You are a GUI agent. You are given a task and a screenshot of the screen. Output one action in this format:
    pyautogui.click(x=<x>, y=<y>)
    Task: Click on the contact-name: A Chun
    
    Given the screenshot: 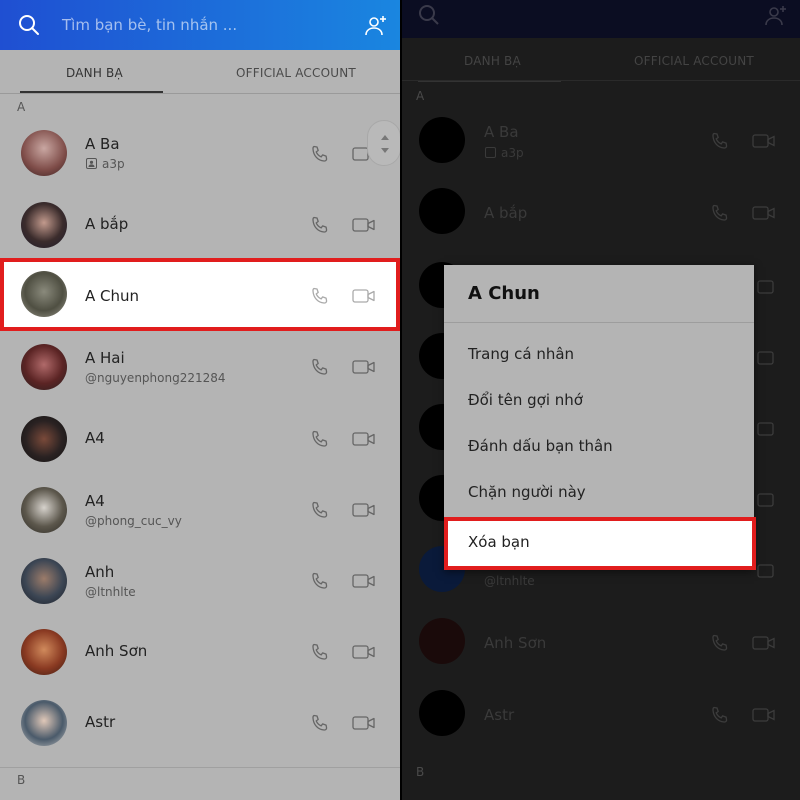 What is the action you would take?
    pyautogui.click(x=112, y=296)
    